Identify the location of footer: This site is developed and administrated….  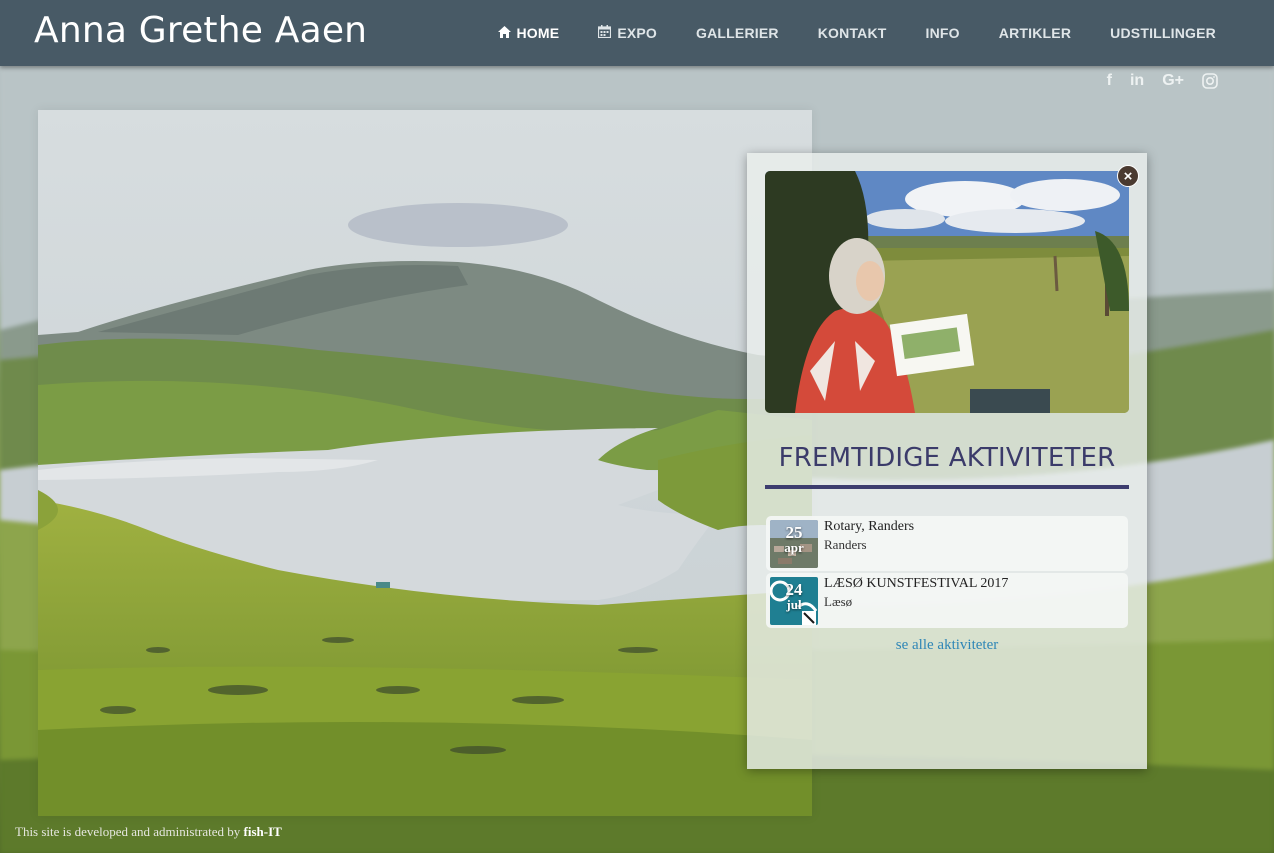
(148, 832).